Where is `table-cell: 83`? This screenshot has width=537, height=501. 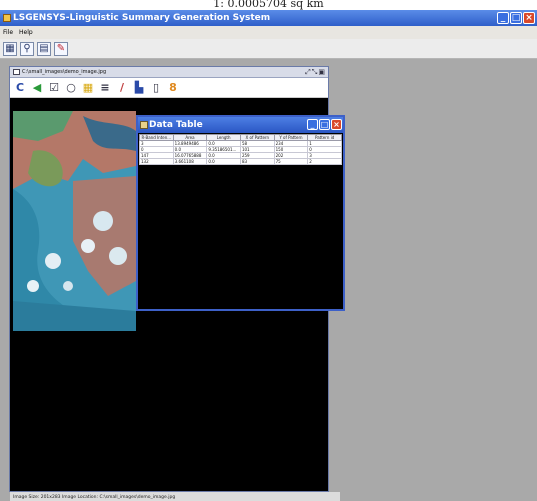
table-cell: 83 is located at coordinates (257, 161).